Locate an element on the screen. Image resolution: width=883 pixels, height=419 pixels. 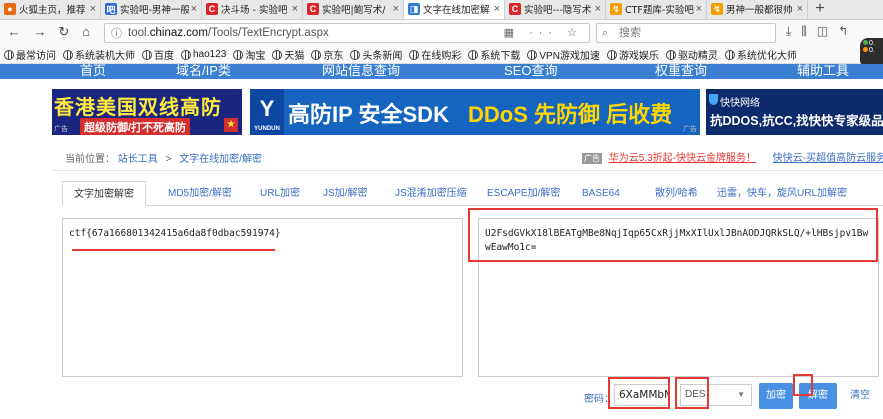
home-icon: ⌂ is located at coordinates (86, 31).